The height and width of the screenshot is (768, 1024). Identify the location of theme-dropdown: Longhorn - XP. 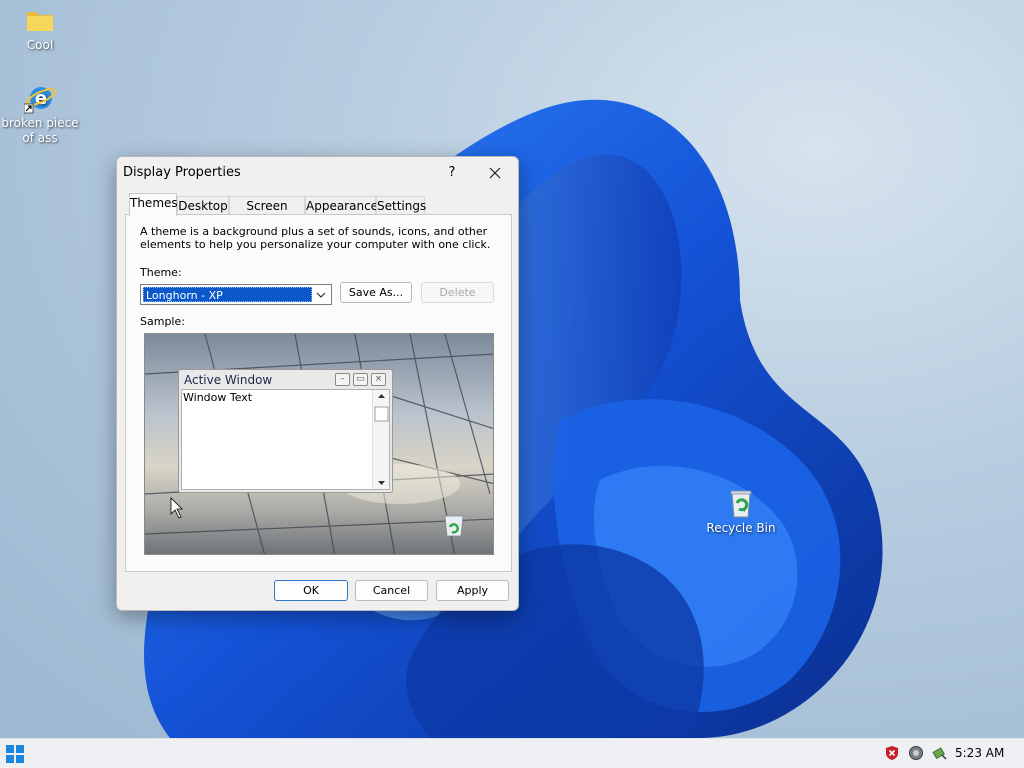
(236, 294).